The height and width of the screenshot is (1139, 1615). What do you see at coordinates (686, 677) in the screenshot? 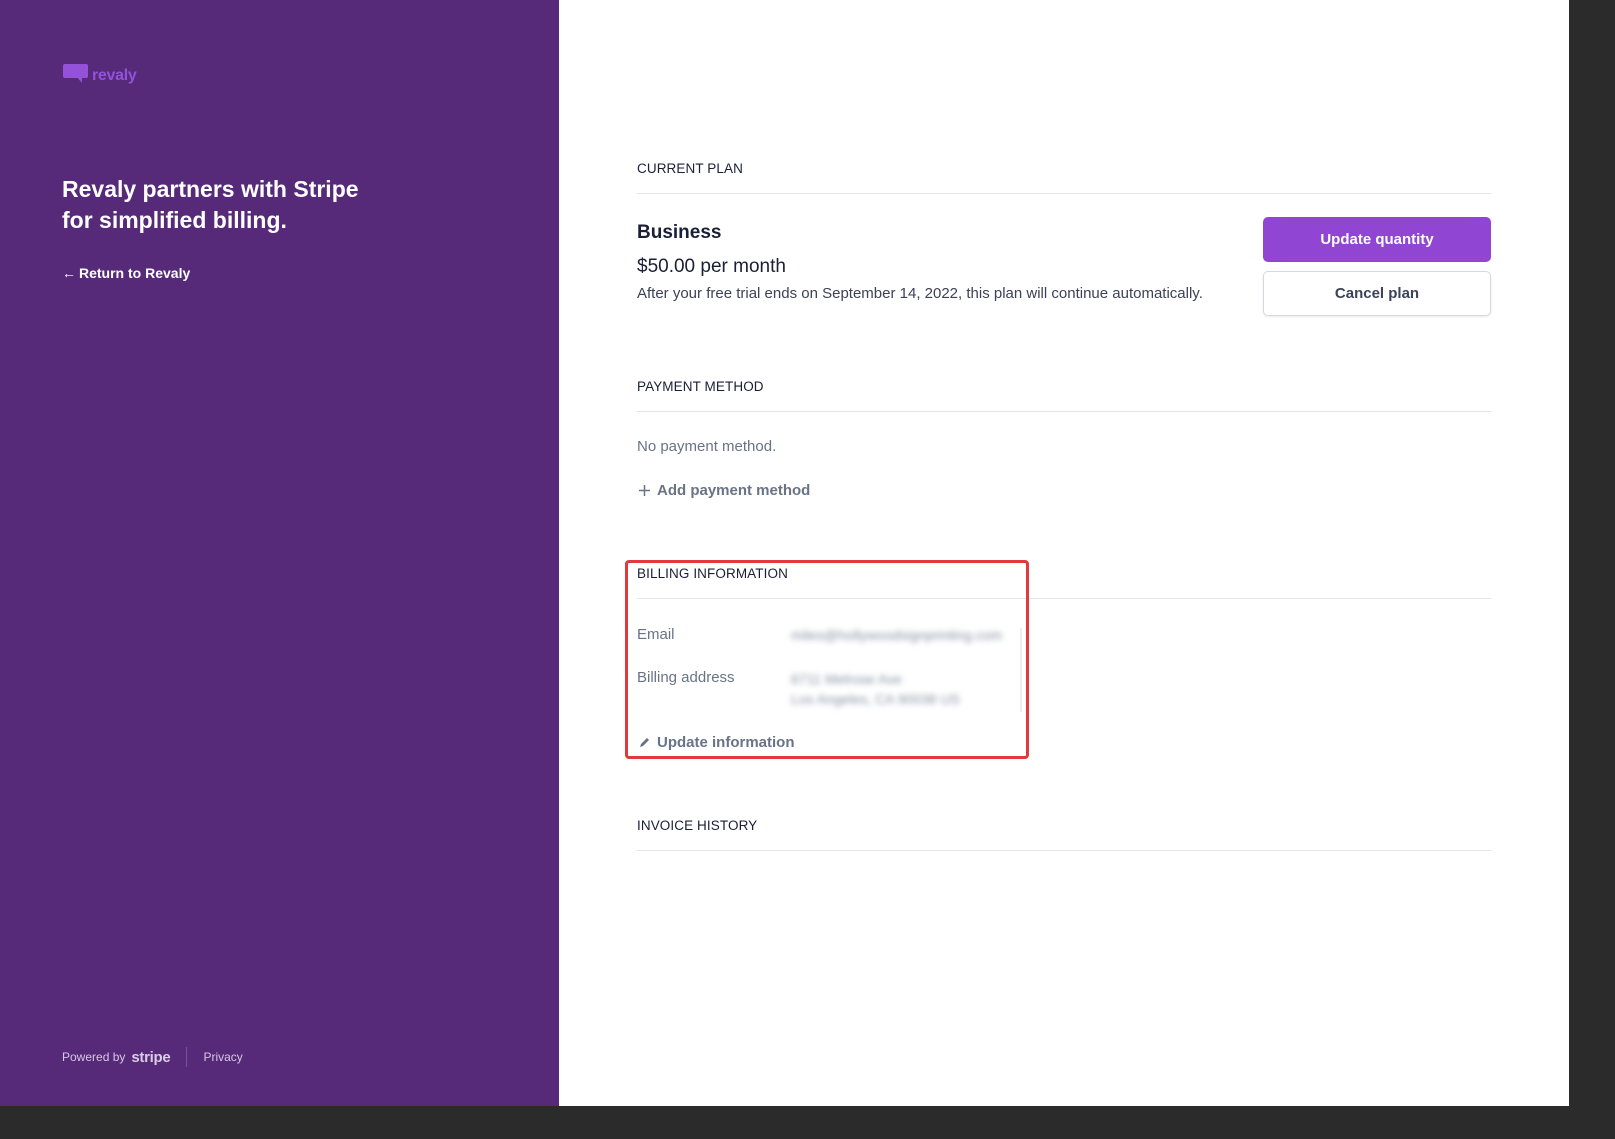
I see `billing-address-label: Billing address` at bounding box center [686, 677].